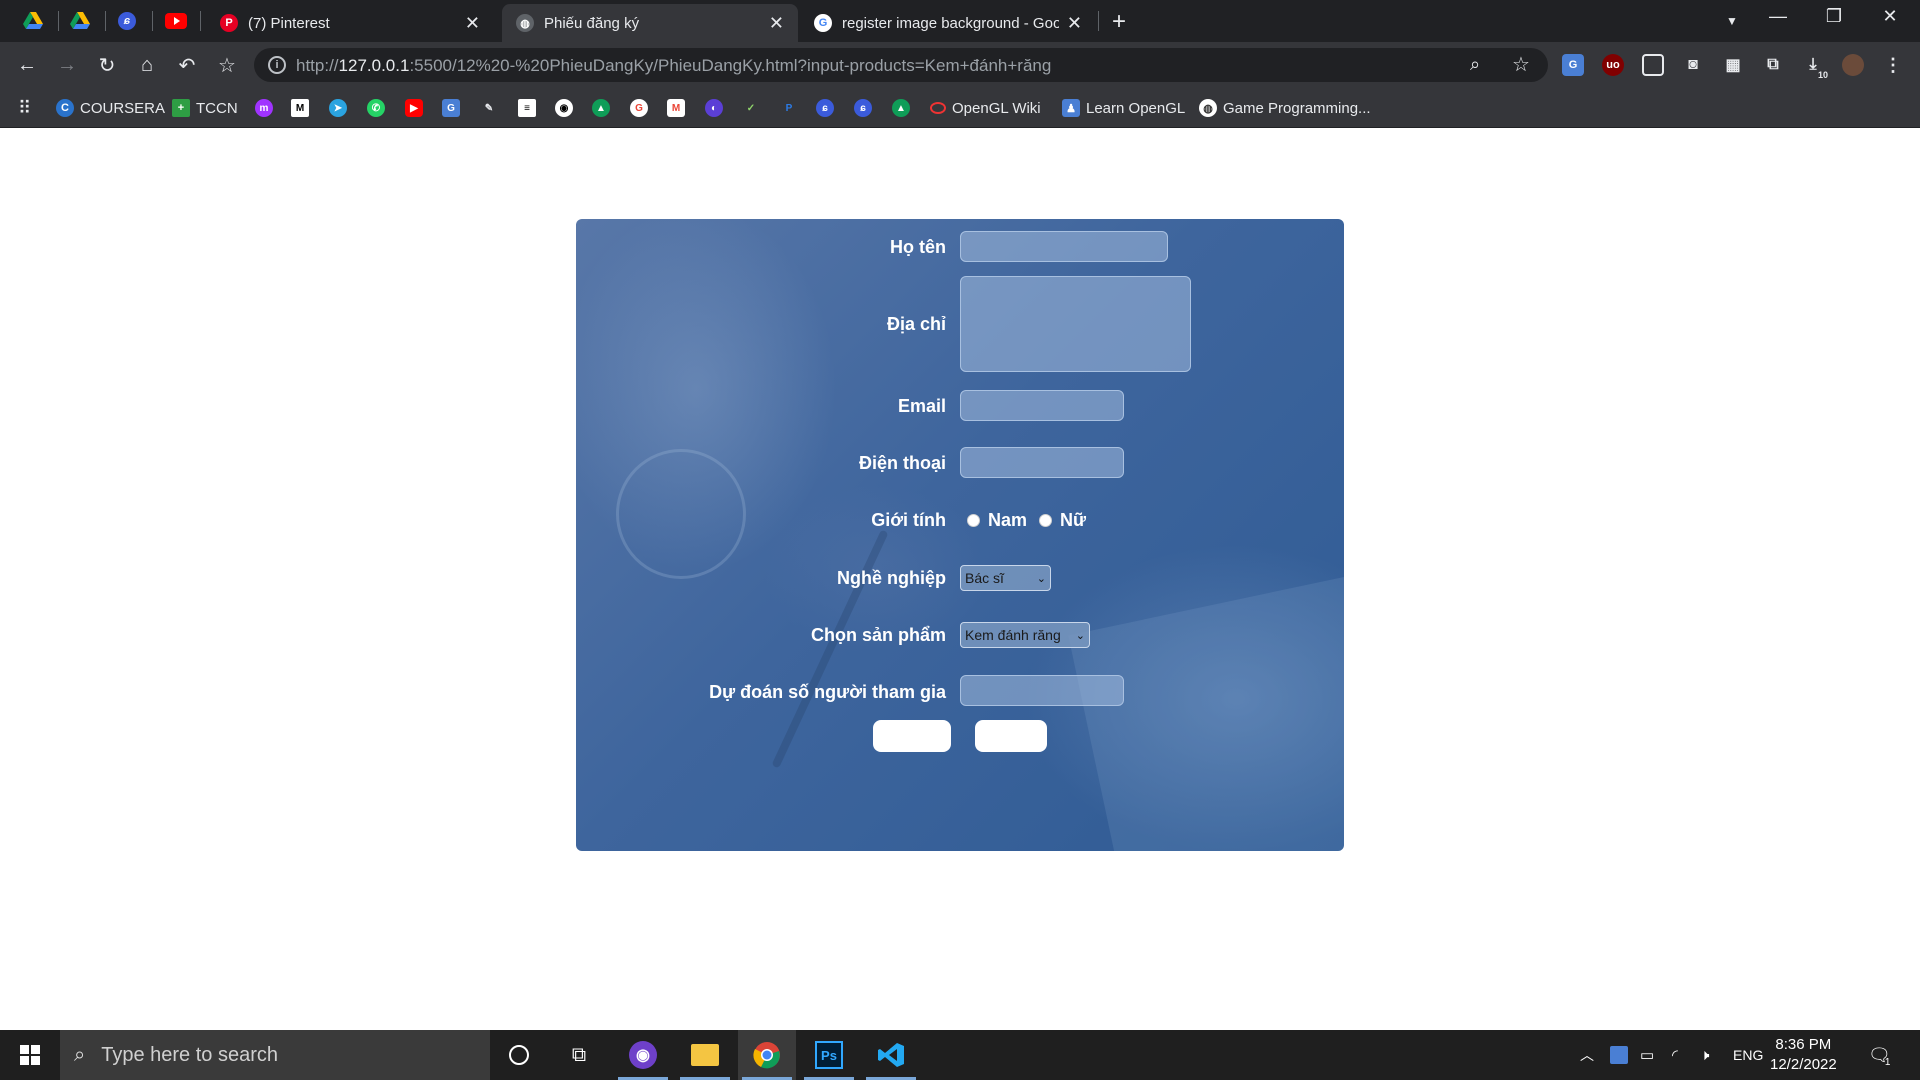  Describe the element at coordinates (110, 108) in the screenshot. I see `bookmark-coursera: C COURSERA` at that location.